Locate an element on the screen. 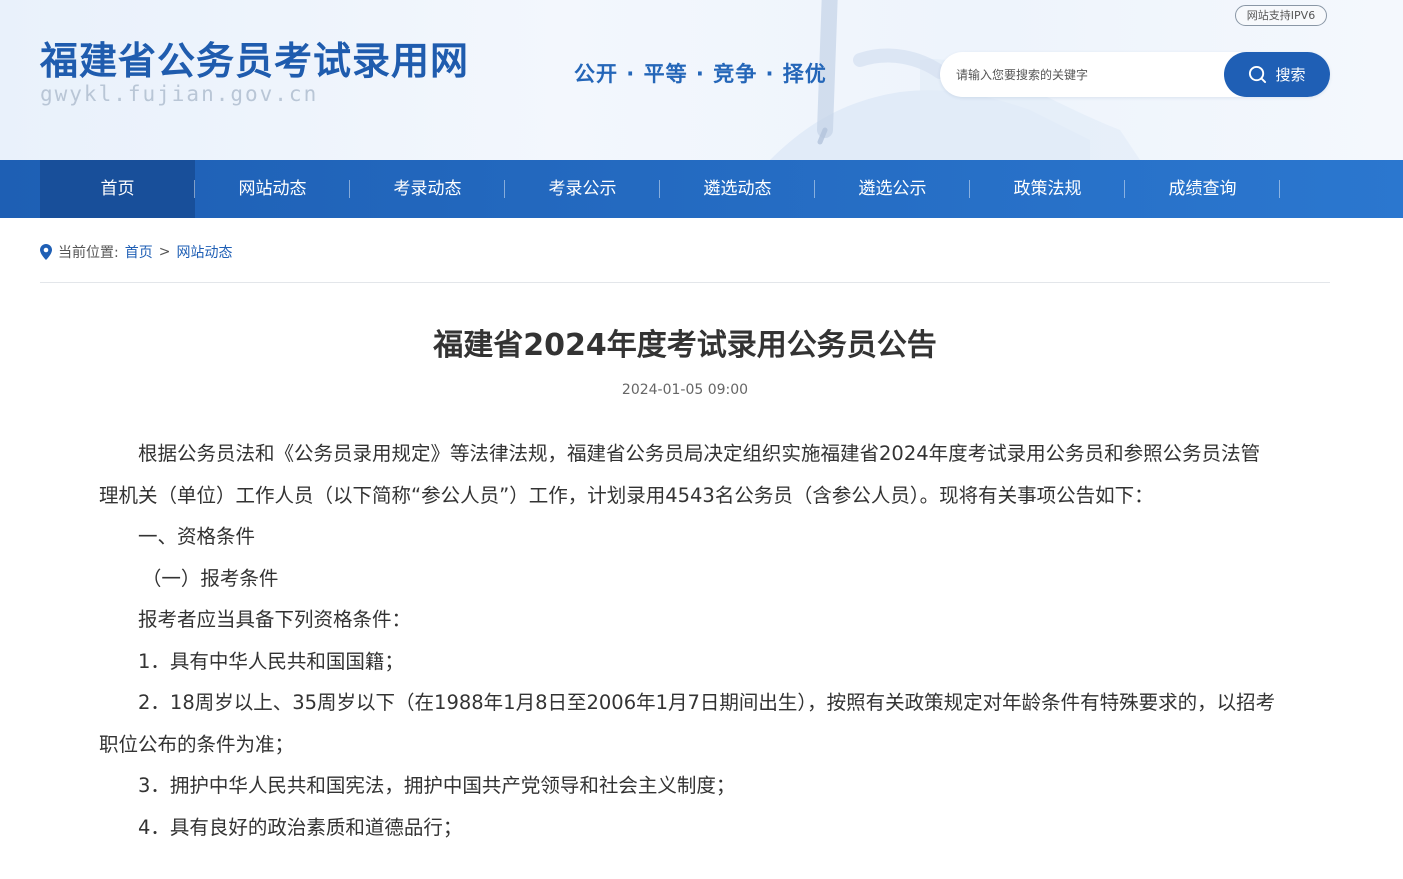  nav-item-policies: 政策法规 is located at coordinates (1047, 189).